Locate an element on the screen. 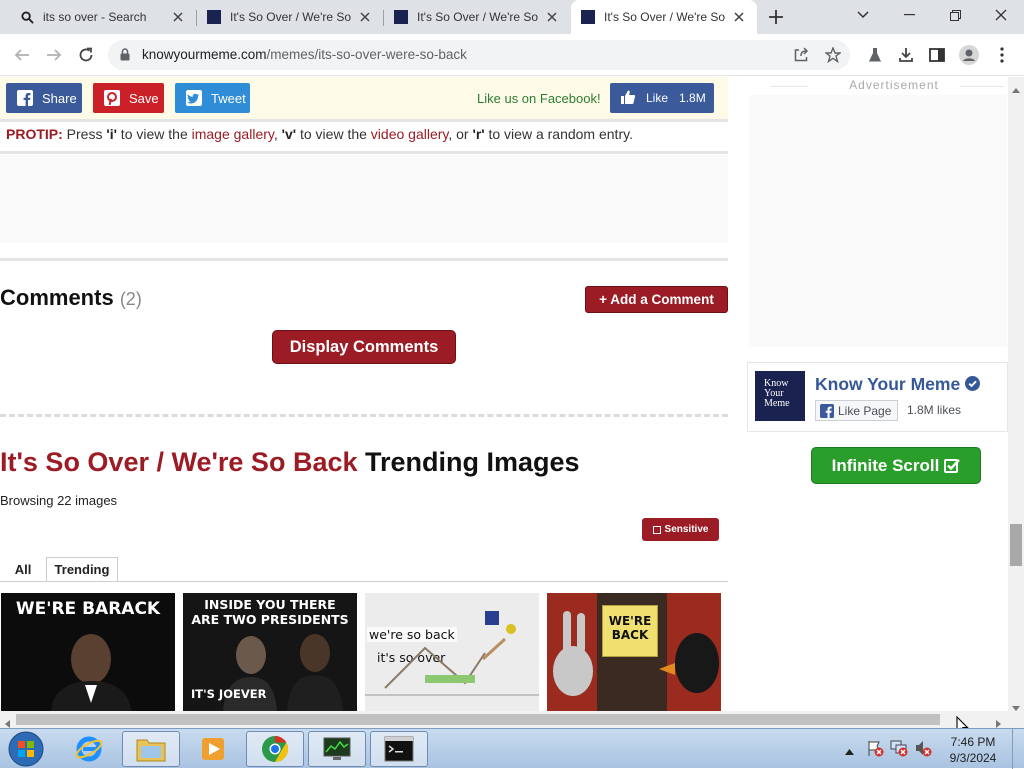 The height and width of the screenshot is (769, 1024). checkbox-icon is located at coordinates (656, 529).